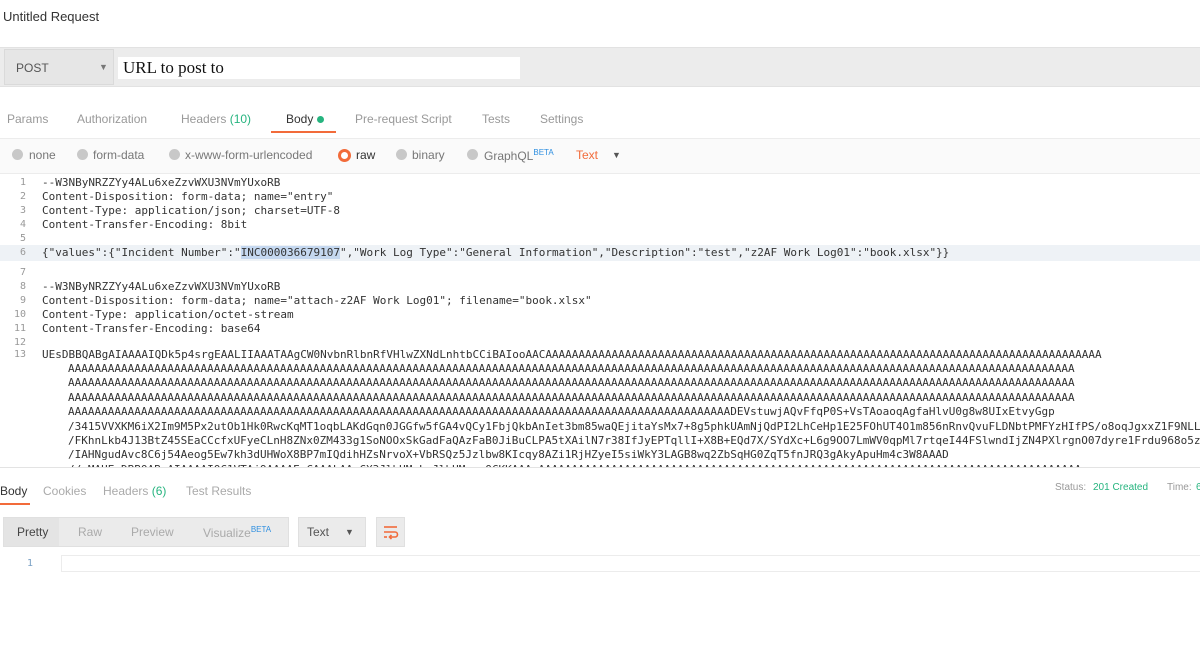 This screenshot has width=1200, height=645. Describe the element at coordinates (240, 119) in the screenshot. I see `tab-headers-count: (10)` at that location.